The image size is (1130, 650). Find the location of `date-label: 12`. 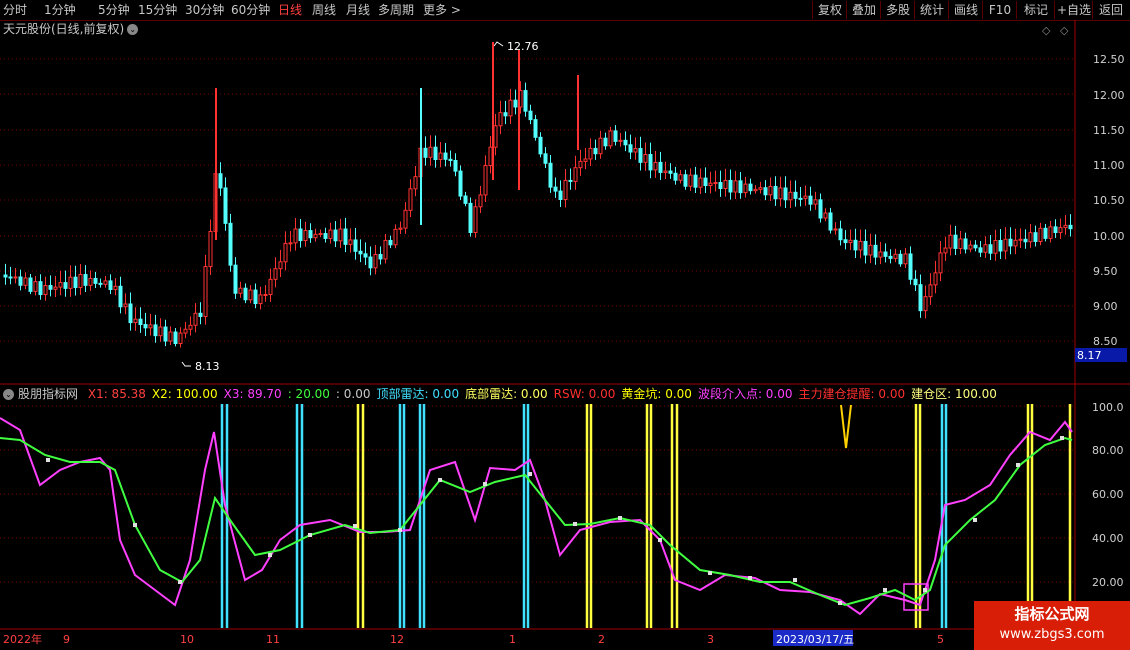

date-label: 12 is located at coordinates (397, 639).